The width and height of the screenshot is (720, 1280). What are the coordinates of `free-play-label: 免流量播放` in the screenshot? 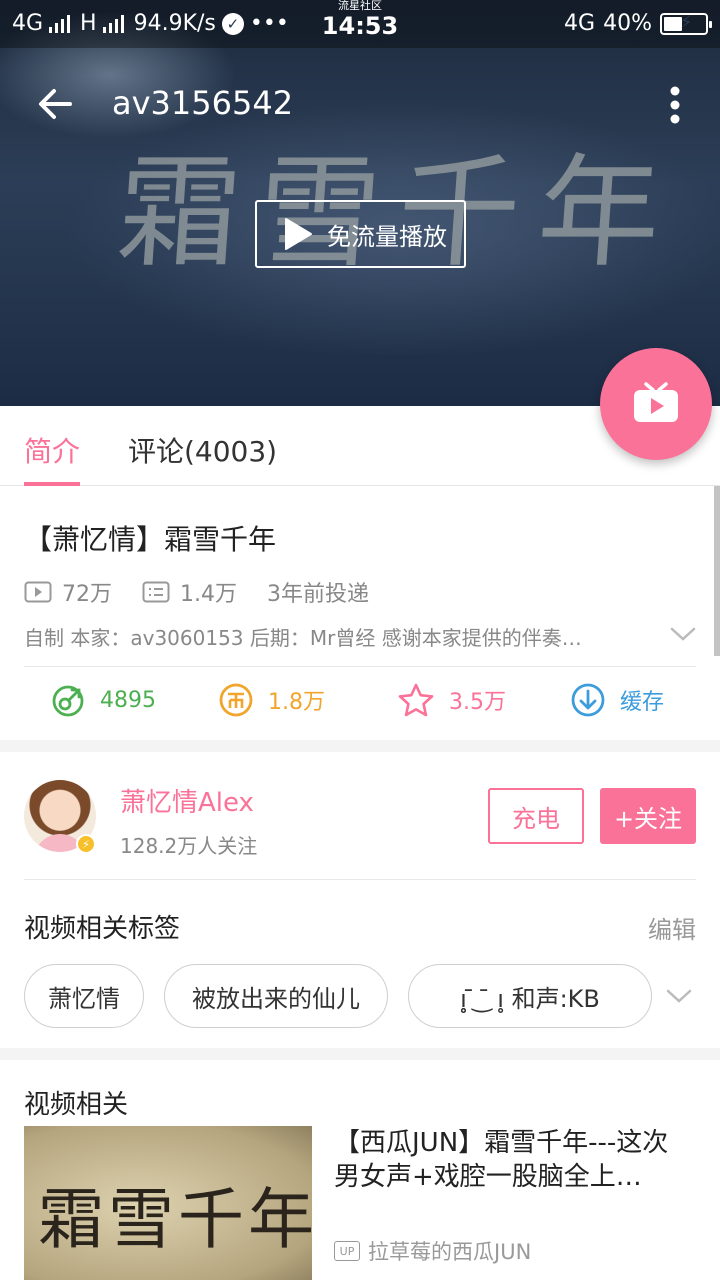 It's located at (387, 236).